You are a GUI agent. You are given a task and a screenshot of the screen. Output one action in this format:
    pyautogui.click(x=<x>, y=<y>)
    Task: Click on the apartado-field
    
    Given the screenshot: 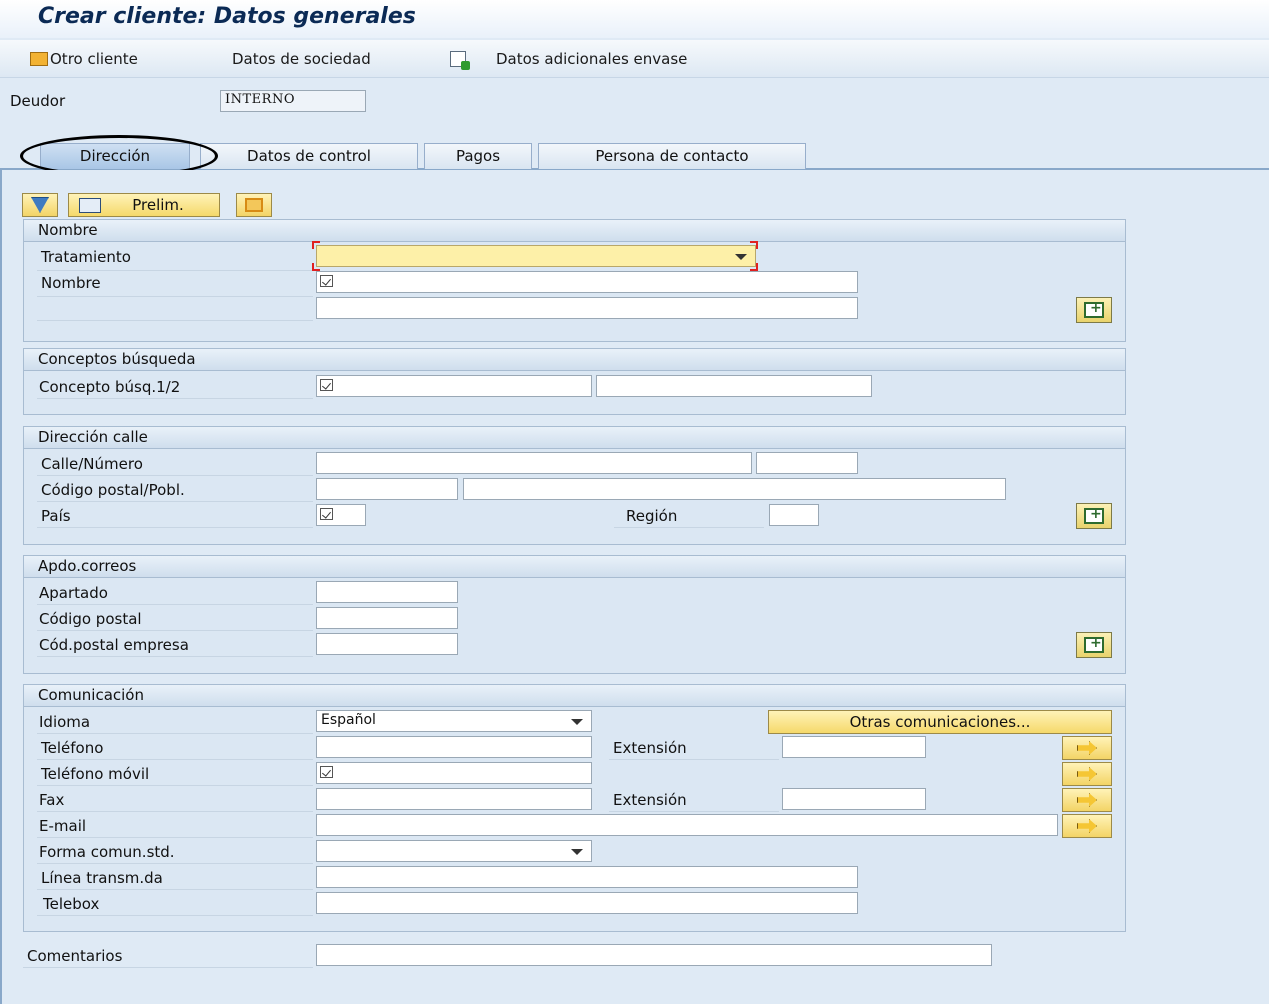 What is the action you would take?
    pyautogui.click(x=387, y=592)
    